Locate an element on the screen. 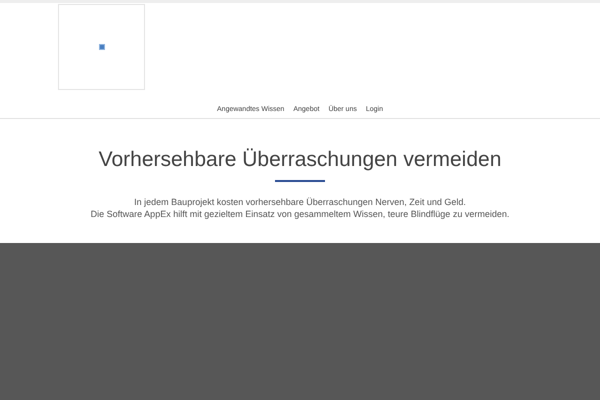  broken-image-icon is located at coordinates (101, 47).